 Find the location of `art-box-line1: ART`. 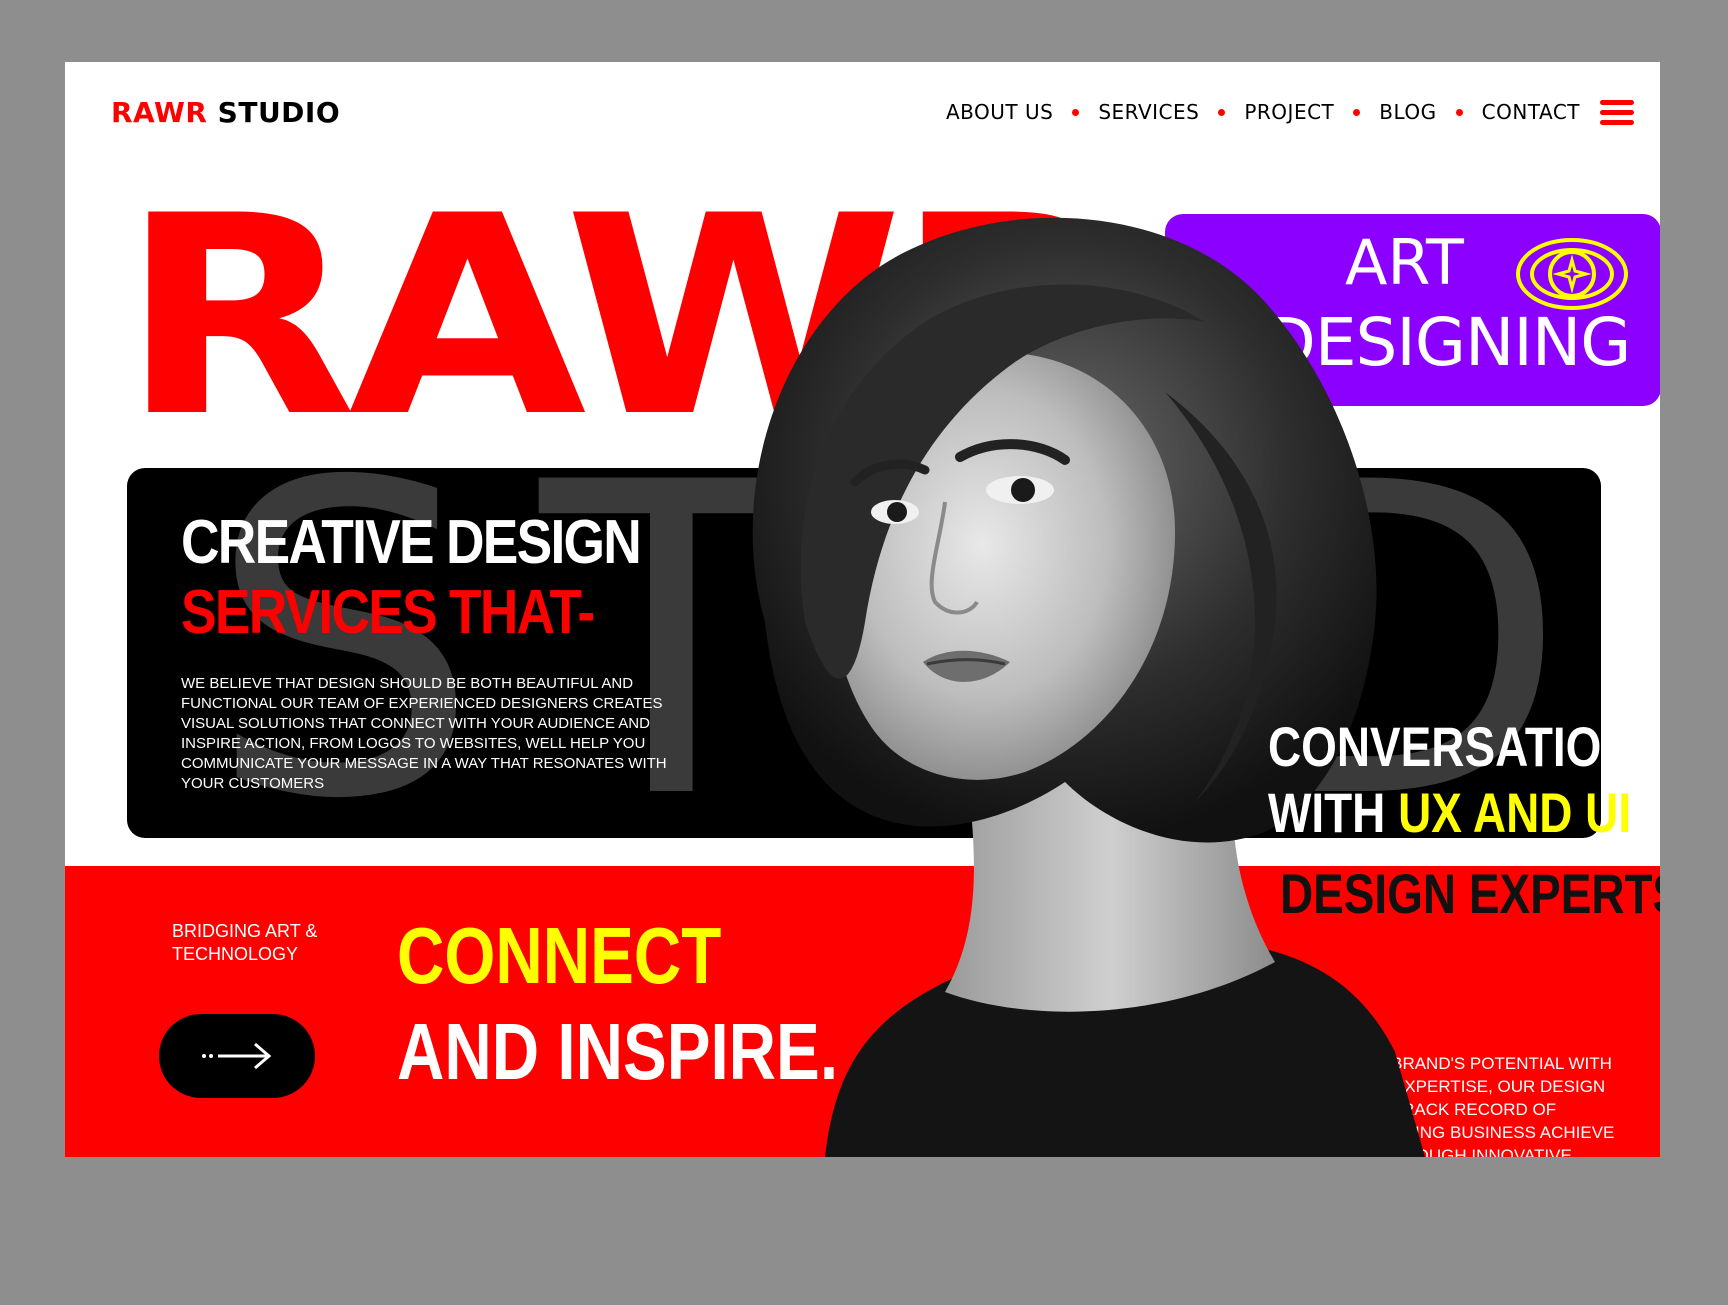

art-box-line1: ART is located at coordinates (1404, 262).